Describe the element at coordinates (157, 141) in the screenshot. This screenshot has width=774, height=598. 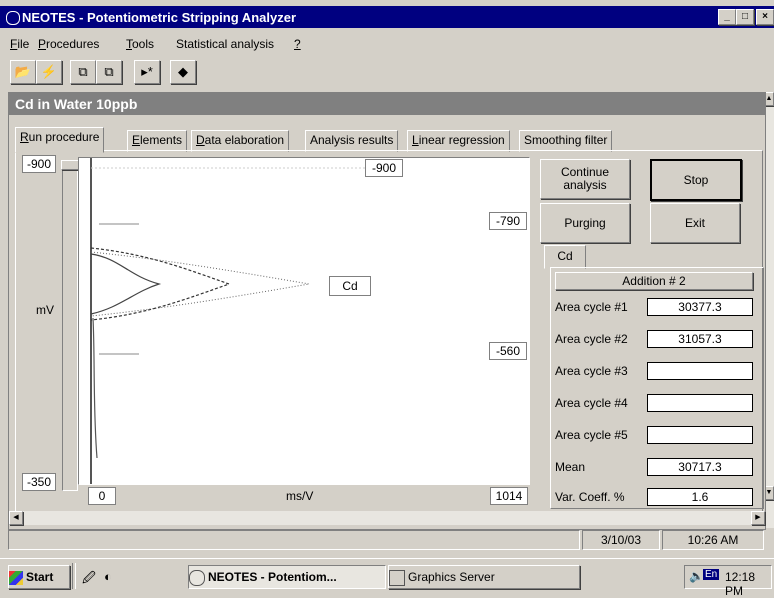
I see `tab-elements: Elements` at that location.